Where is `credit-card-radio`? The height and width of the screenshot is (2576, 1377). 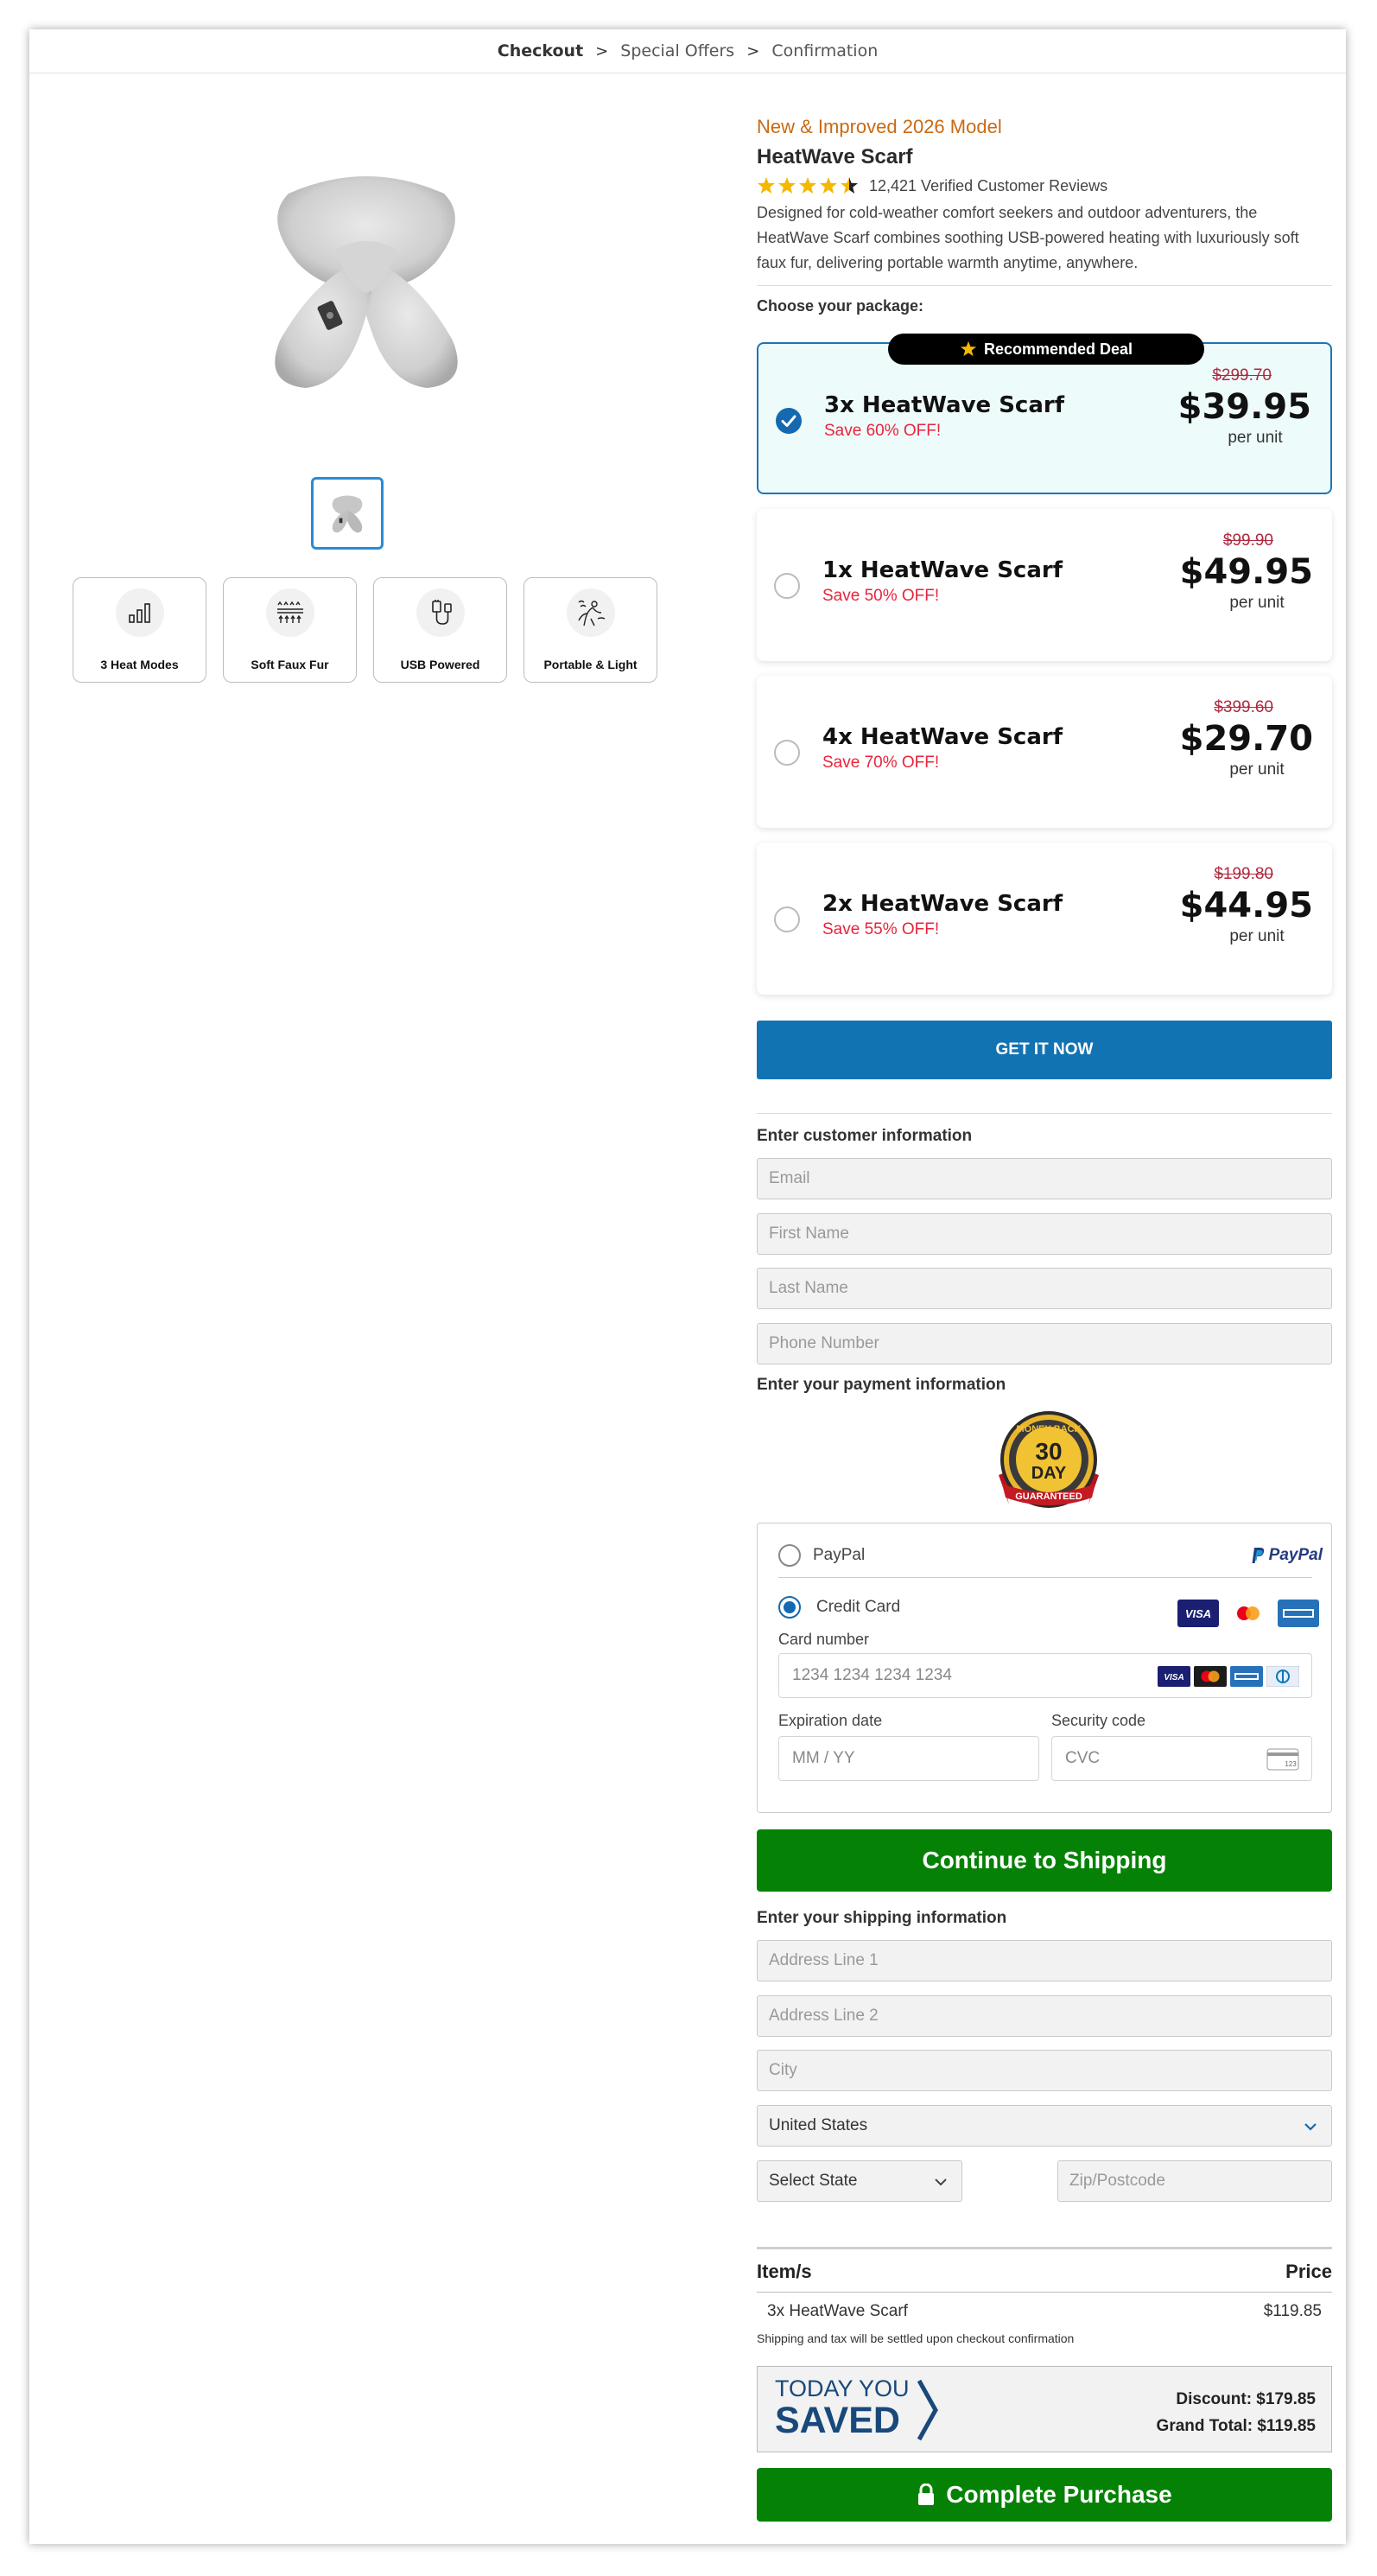
credit-card-radio is located at coordinates (790, 1608).